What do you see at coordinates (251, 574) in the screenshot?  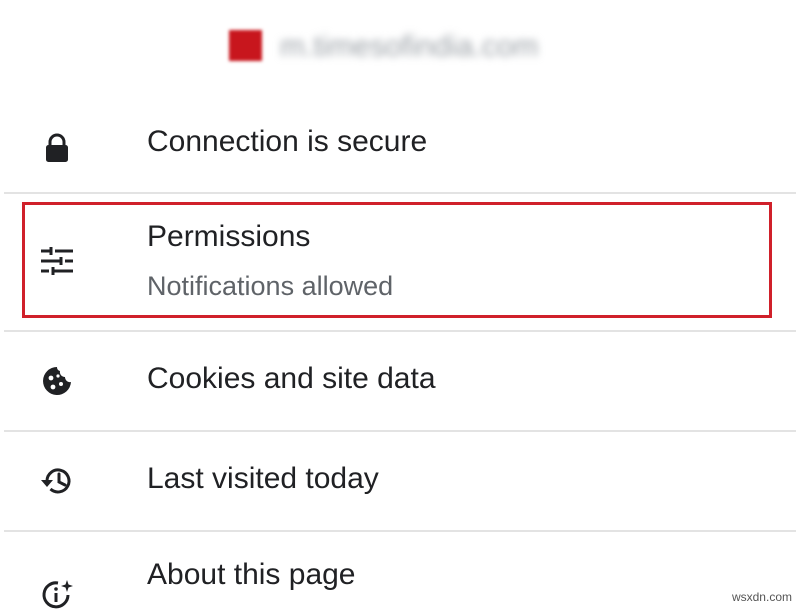 I see `about-page-label: About this page` at bounding box center [251, 574].